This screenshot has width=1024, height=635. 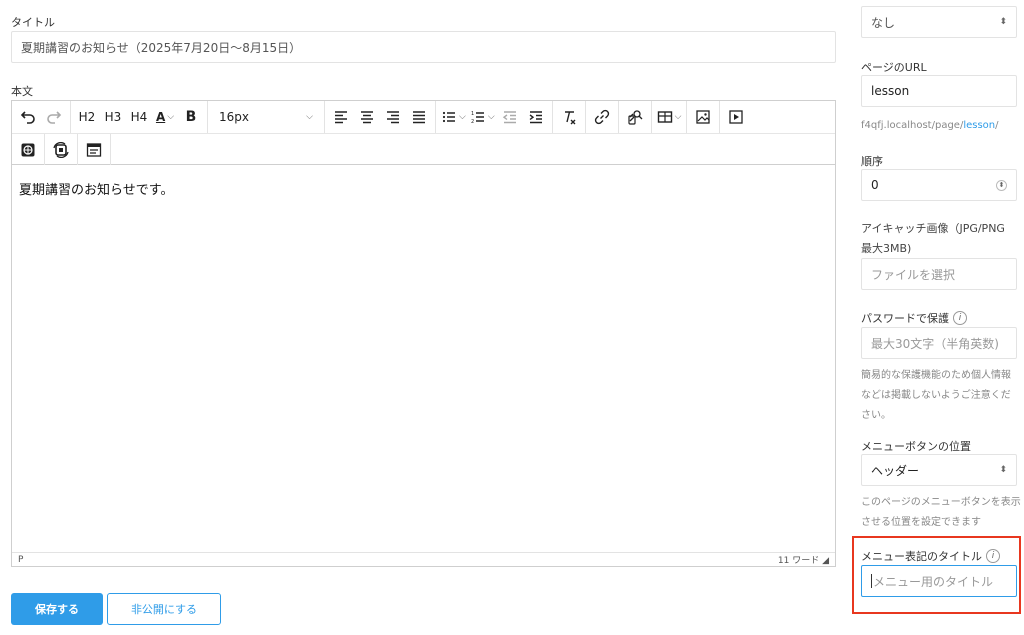 What do you see at coordinates (602, 117) in the screenshot?
I see `link-icon` at bounding box center [602, 117].